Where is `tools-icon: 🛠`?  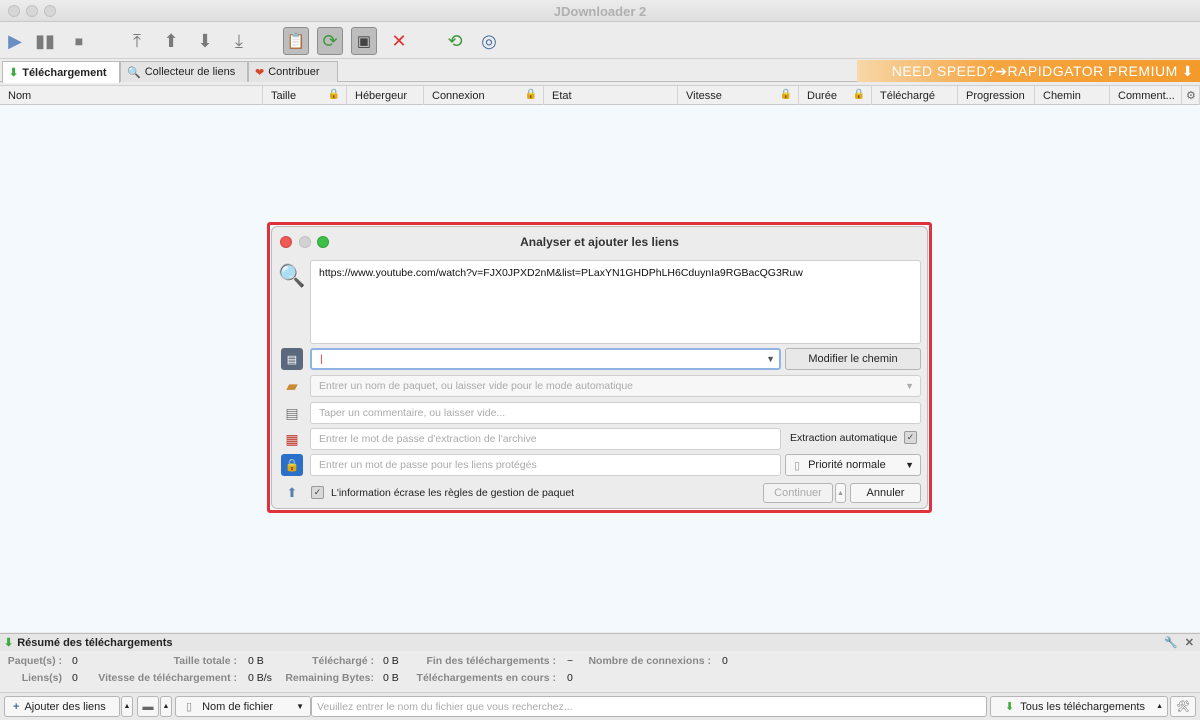 tools-icon: 🛠 is located at coordinates (1183, 706).